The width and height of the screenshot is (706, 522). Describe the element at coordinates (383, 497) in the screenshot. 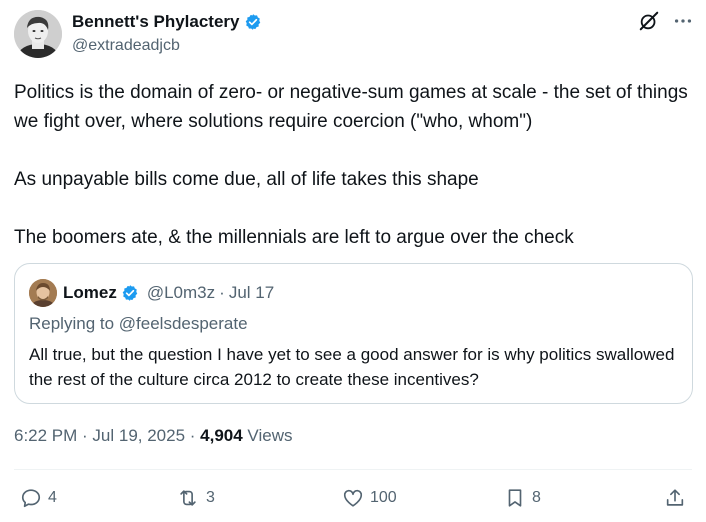

I see `like-count: 100` at that location.